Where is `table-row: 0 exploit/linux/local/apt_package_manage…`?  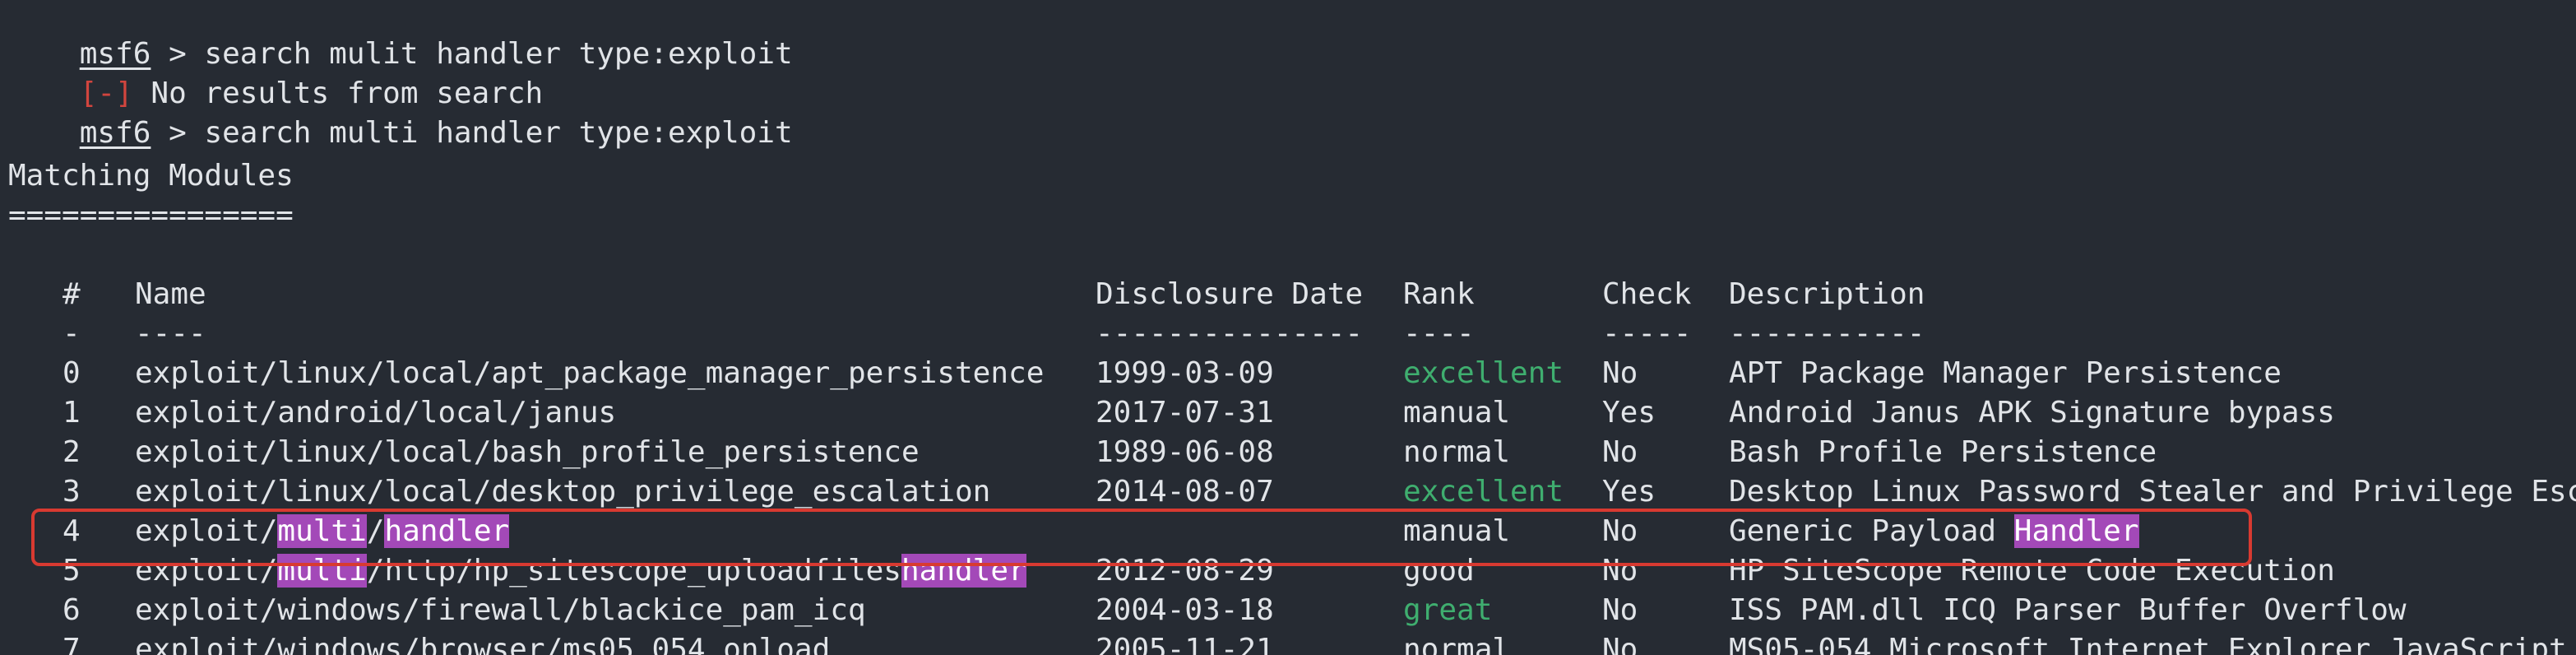
table-row: 0 exploit/linux/local/apt_package_manage… is located at coordinates (1145, 375).